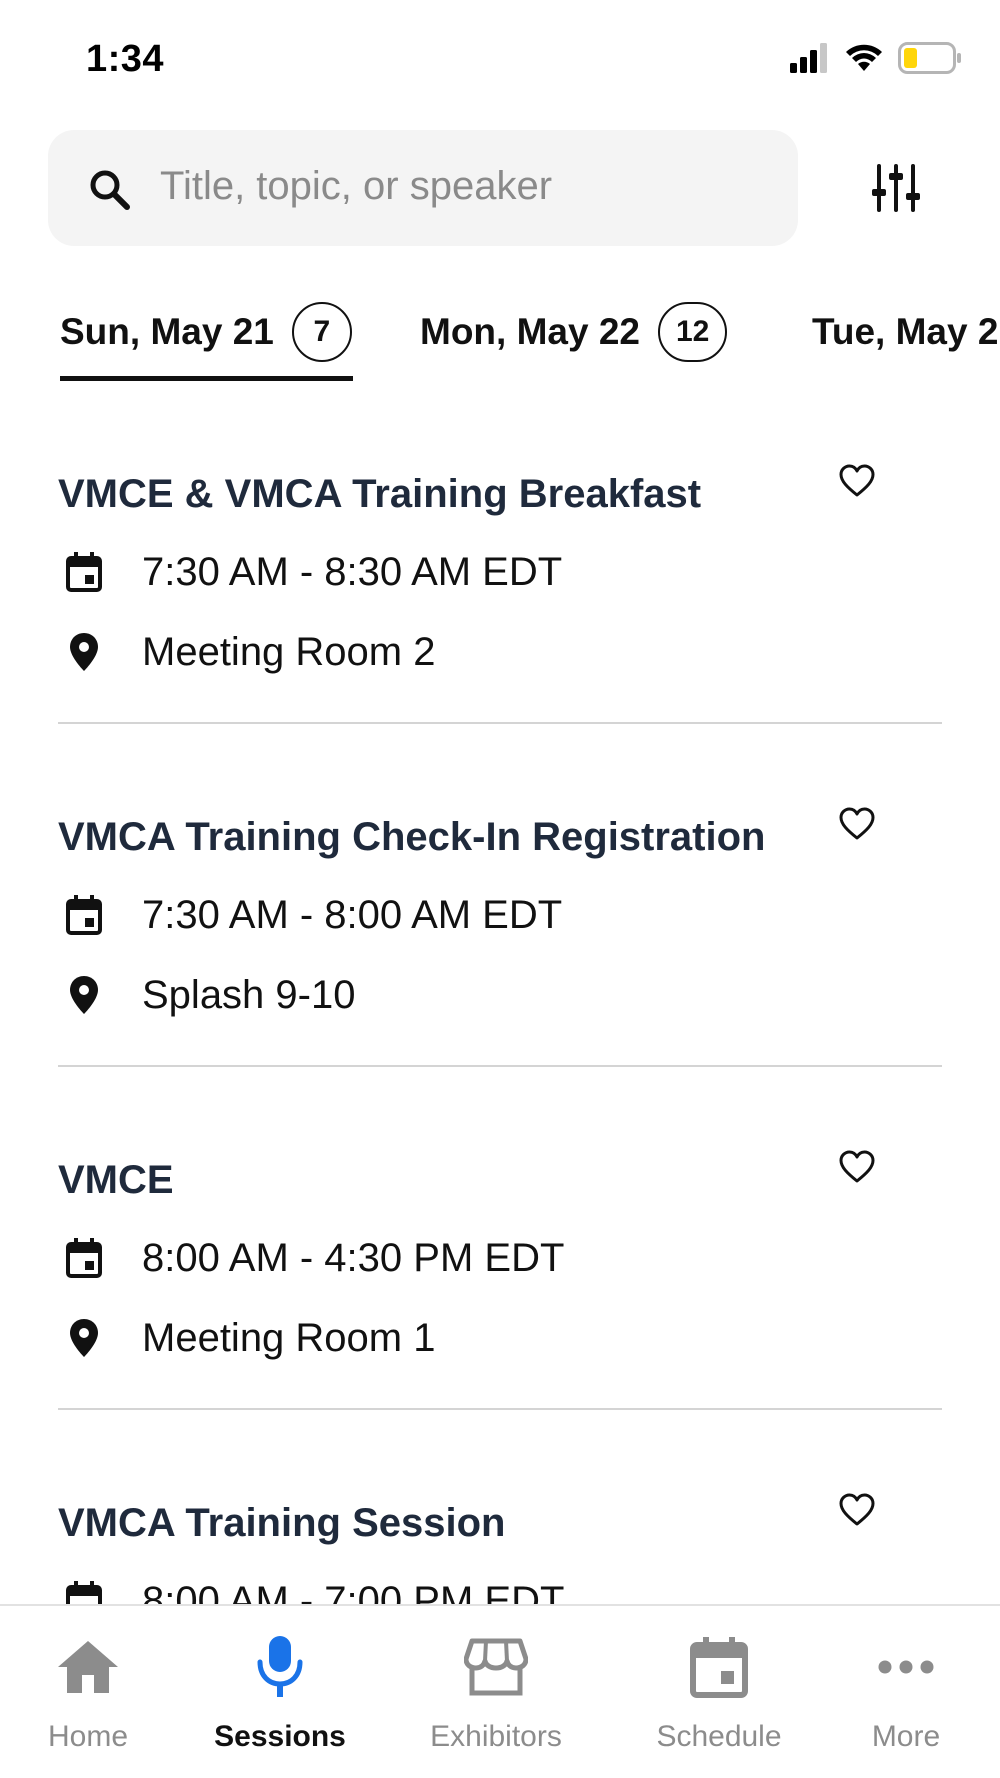 Image resolution: width=1000 pixels, height=1778 pixels. I want to click on bottom-nav: Home Sessions Exhibitors Schedule More, so click(500, 1691).